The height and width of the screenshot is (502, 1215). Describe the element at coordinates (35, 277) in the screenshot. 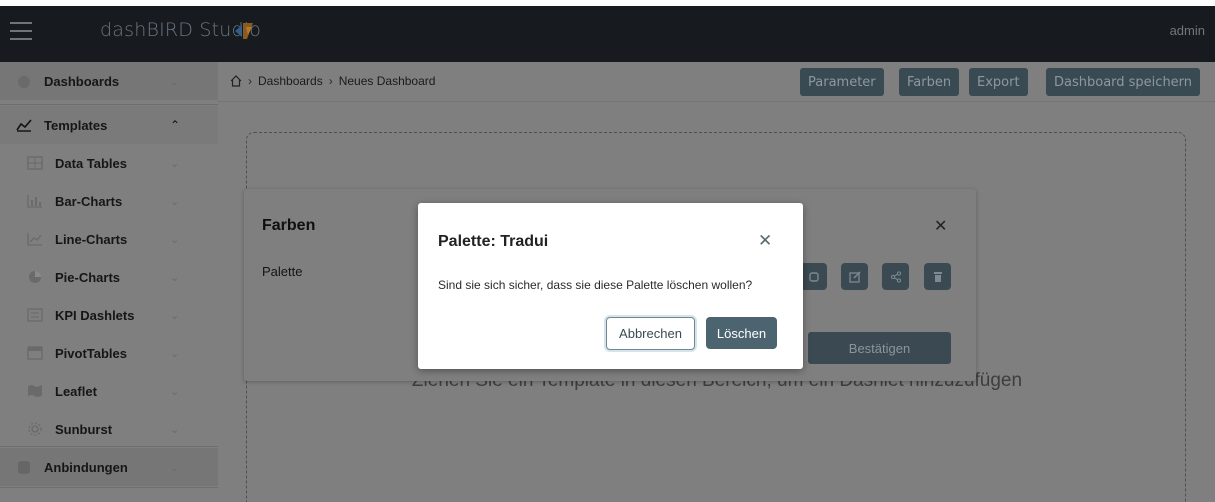

I see `pie-chart-icon` at that location.